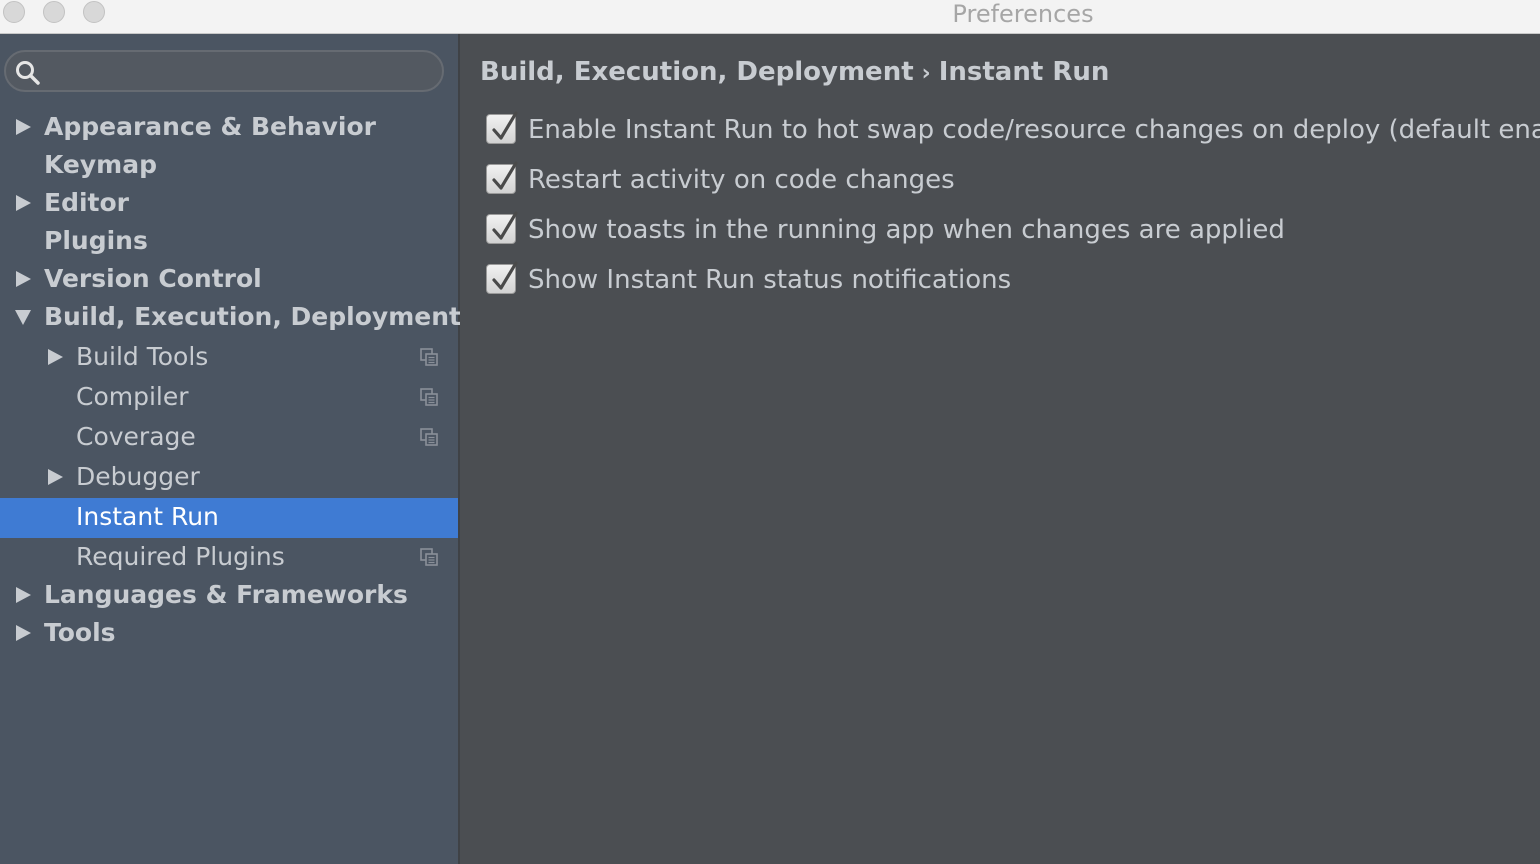  I want to click on tree-item-label: Instant Run, so click(147, 516).